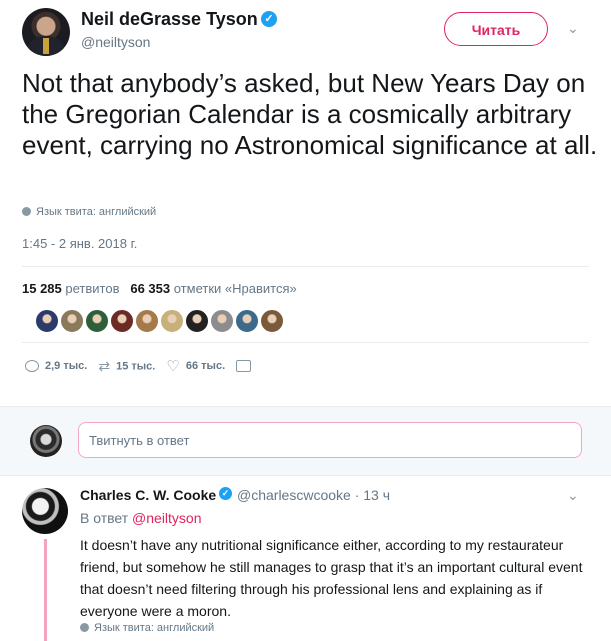 This screenshot has height=641, width=611. I want to click on in-reply-to: В ответ @neiltyson, so click(141, 518).